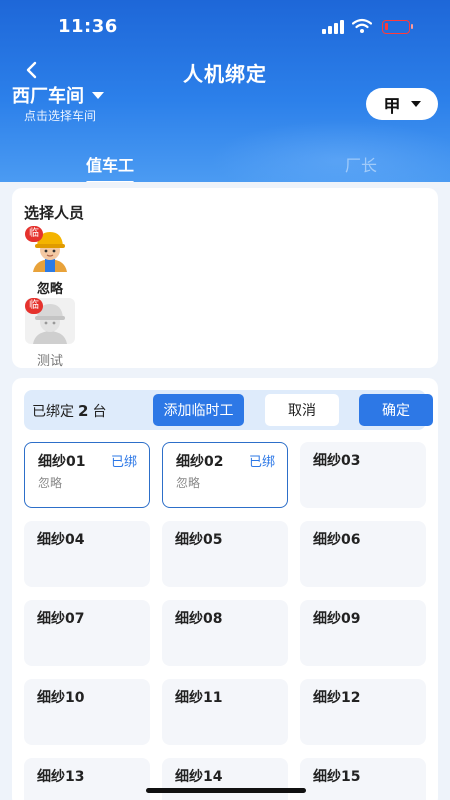  I want to click on machine-name: 细纱01, so click(62, 462).